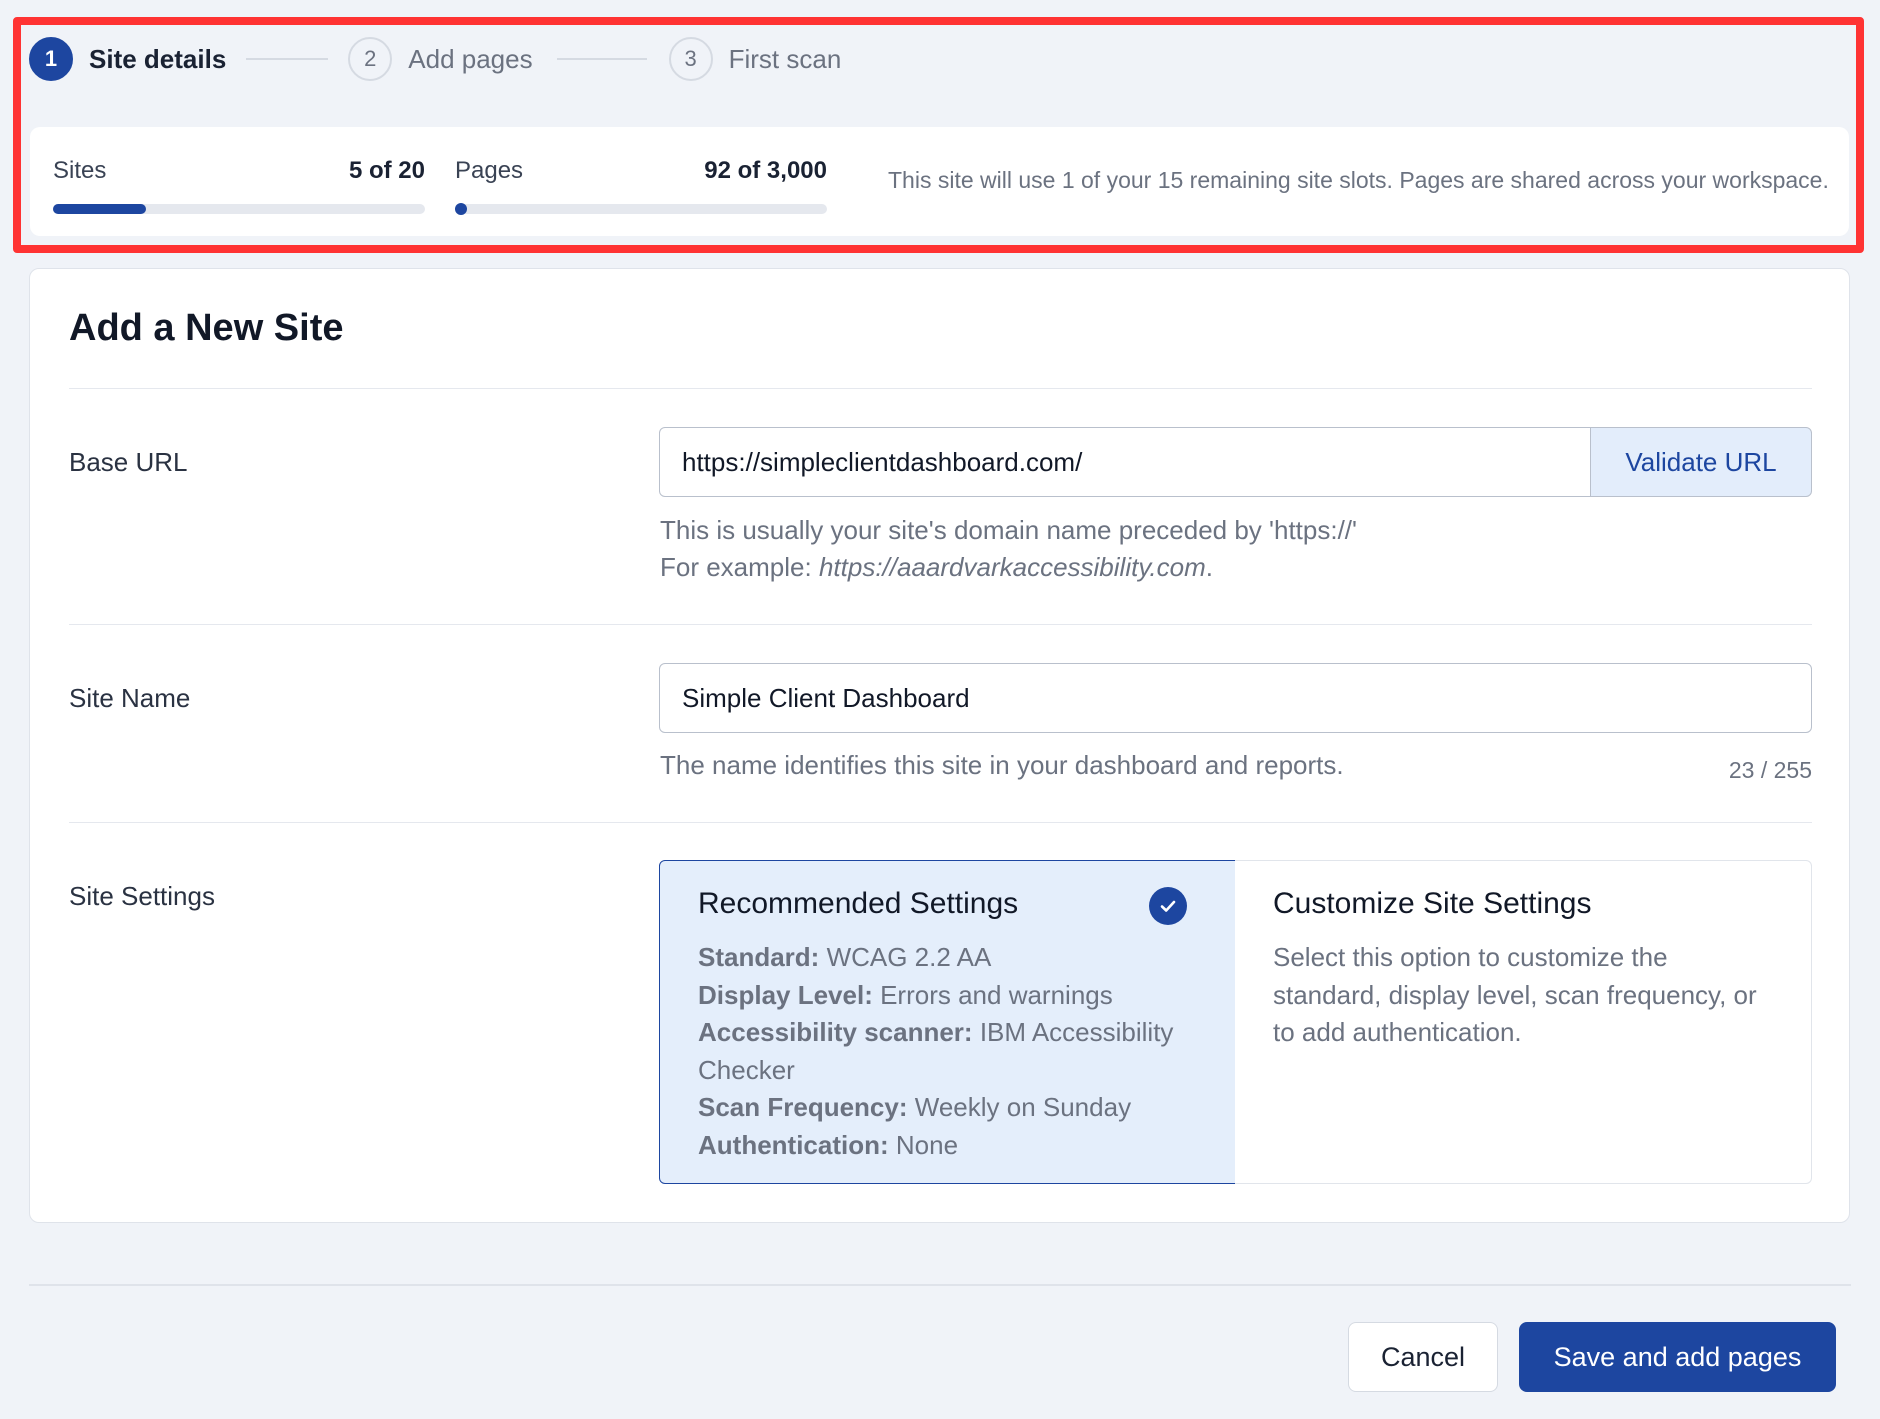  I want to click on help-prefix: For example:, so click(739, 567).